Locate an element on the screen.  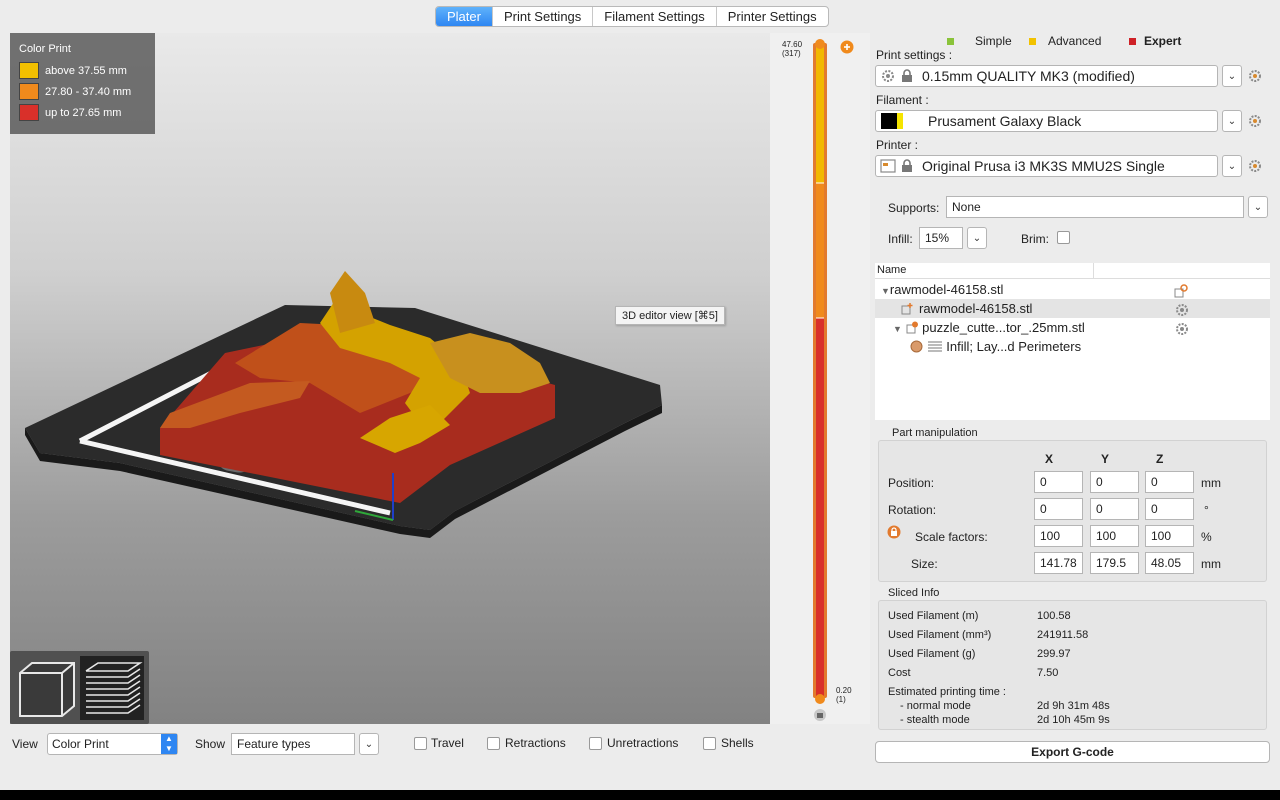
mode-simple-indicator is located at coordinates (950, 41).